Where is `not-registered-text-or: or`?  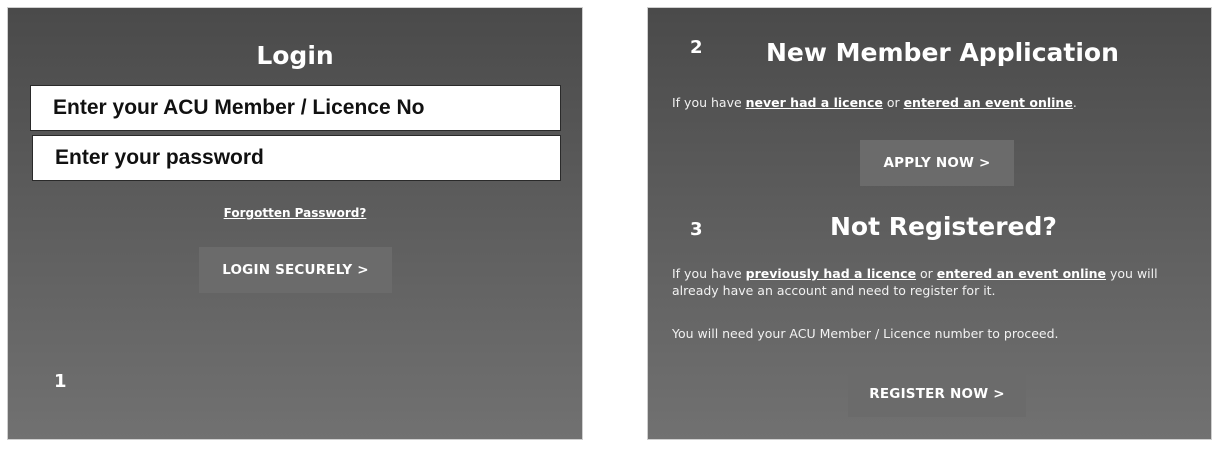
not-registered-text-or: or is located at coordinates (926, 273).